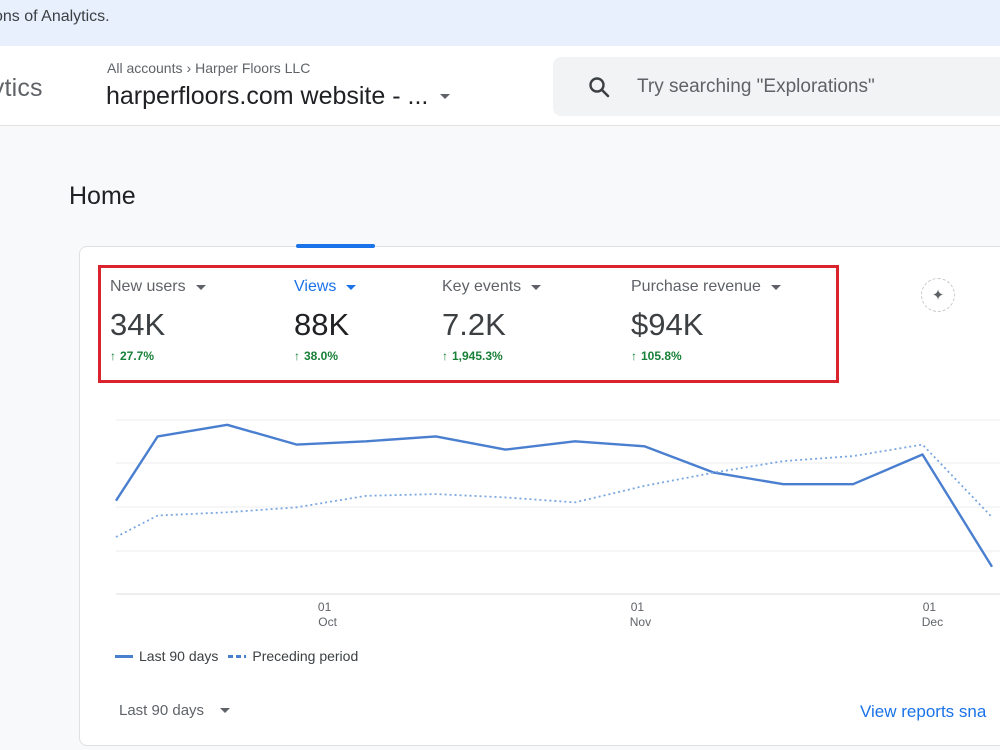 This screenshot has width=1000, height=750. Describe the element at coordinates (305, 656) in the screenshot. I see `legend-label: Preceding period` at that location.